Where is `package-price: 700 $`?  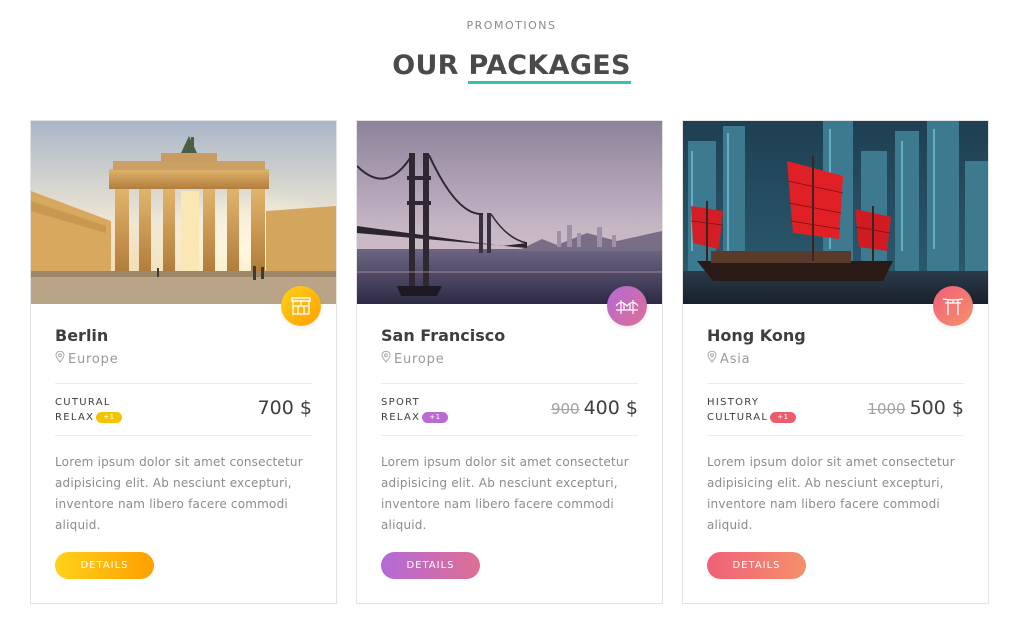
package-price: 700 $ is located at coordinates (285, 408).